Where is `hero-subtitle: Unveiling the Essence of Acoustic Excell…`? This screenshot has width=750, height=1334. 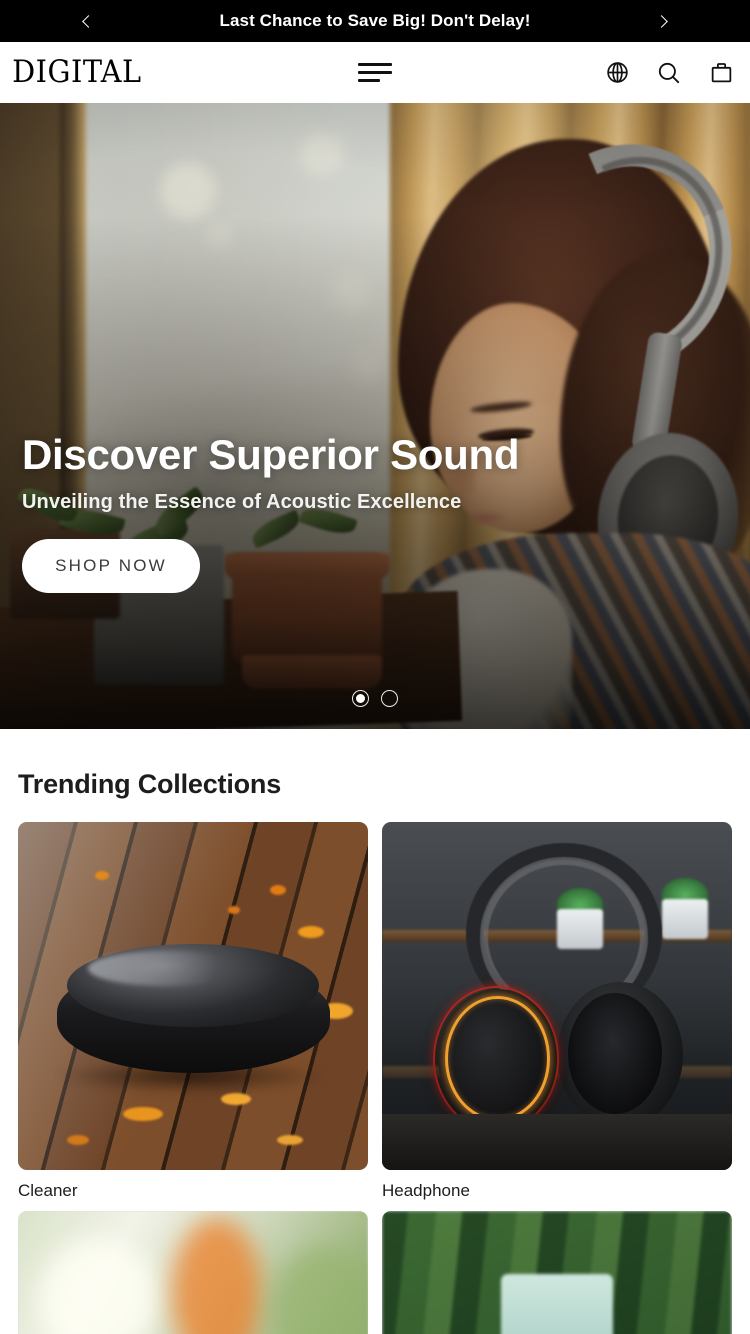
hero-subtitle: Unveiling the Essence of Acoustic Excell… is located at coordinates (242, 502).